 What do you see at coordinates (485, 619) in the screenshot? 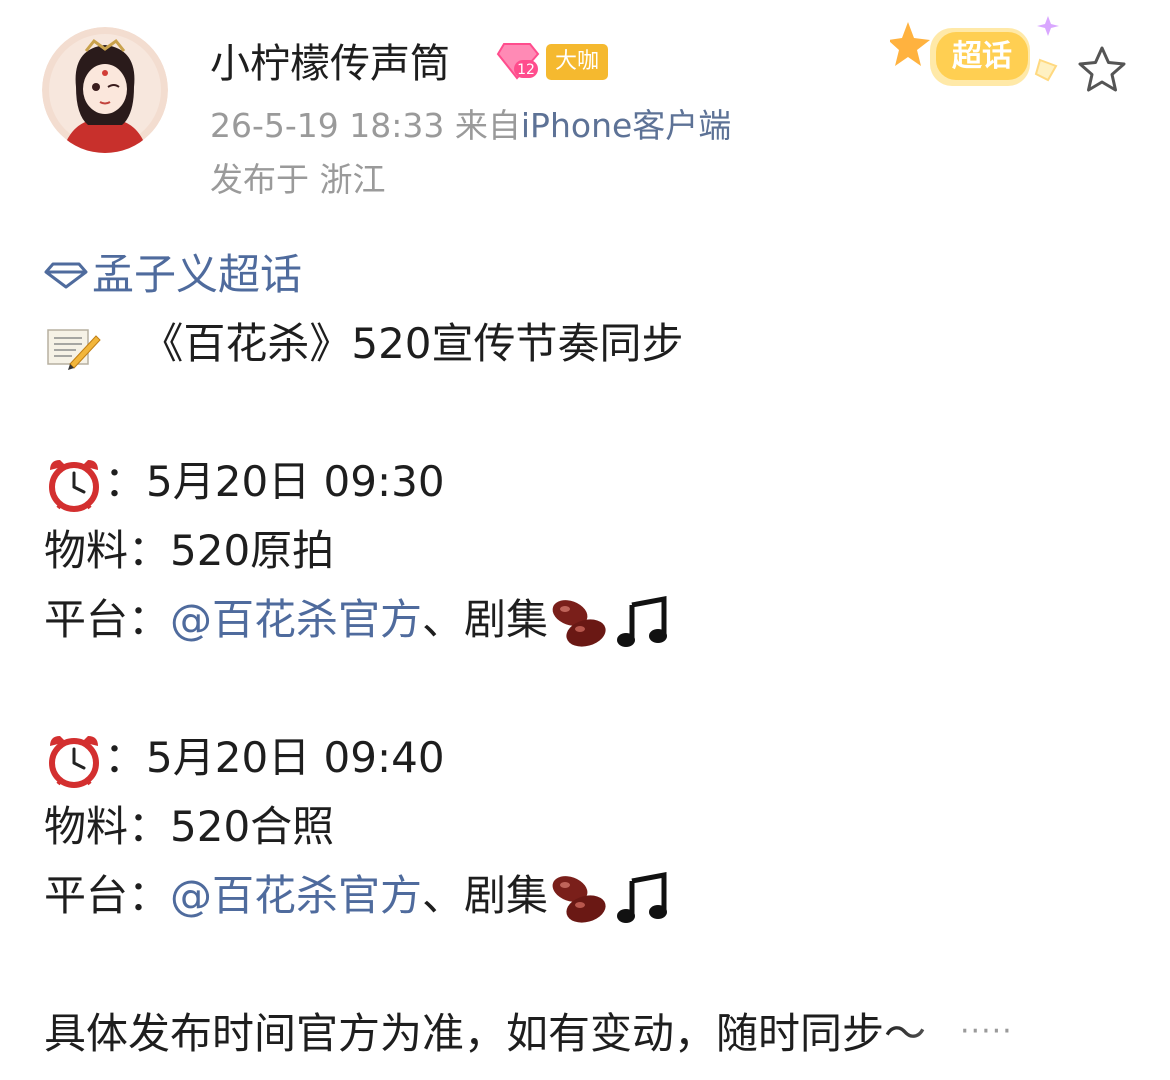
I see `platform-rest-1: 、剧集` at bounding box center [485, 619].